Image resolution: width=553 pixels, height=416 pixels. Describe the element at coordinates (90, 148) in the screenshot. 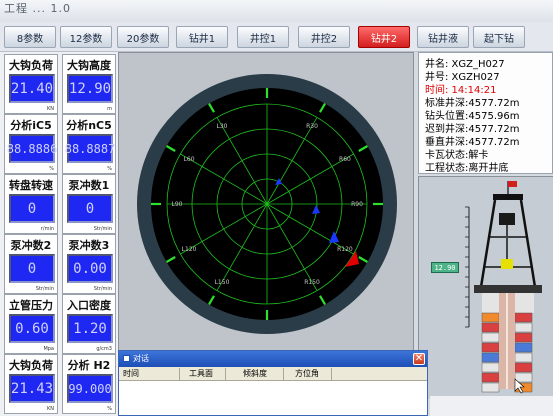

I see `gauge-value: 88.8887` at that location.